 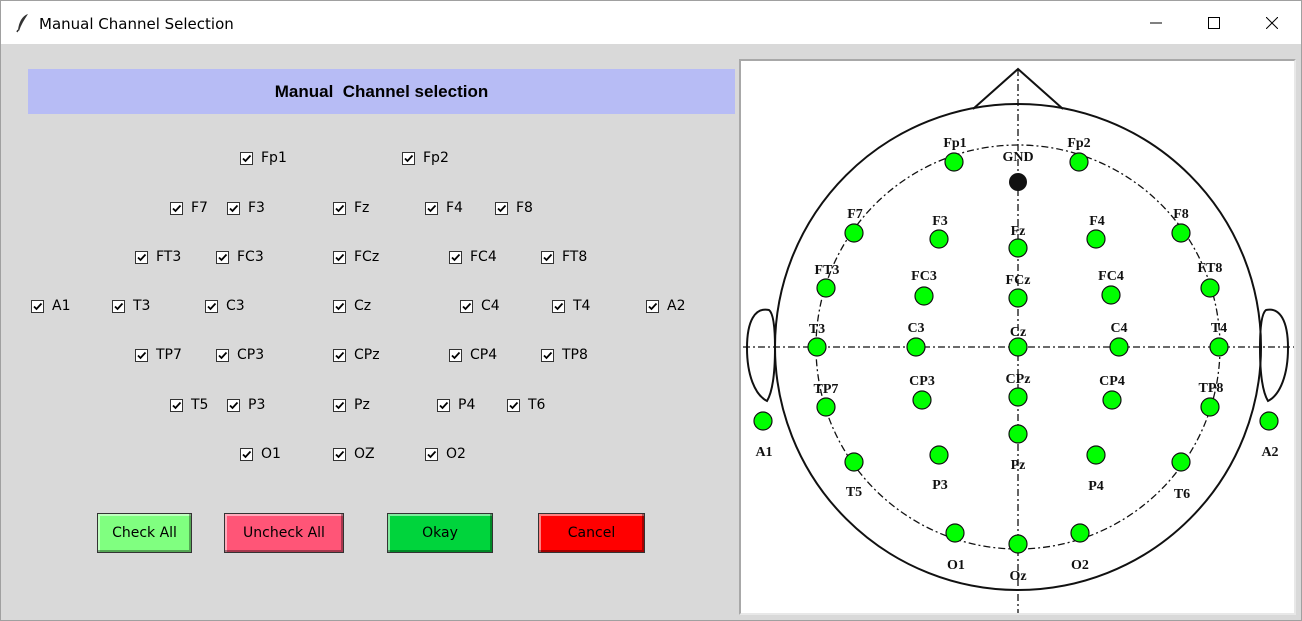 What do you see at coordinates (61, 306) in the screenshot?
I see `checkbox-label: A1` at bounding box center [61, 306].